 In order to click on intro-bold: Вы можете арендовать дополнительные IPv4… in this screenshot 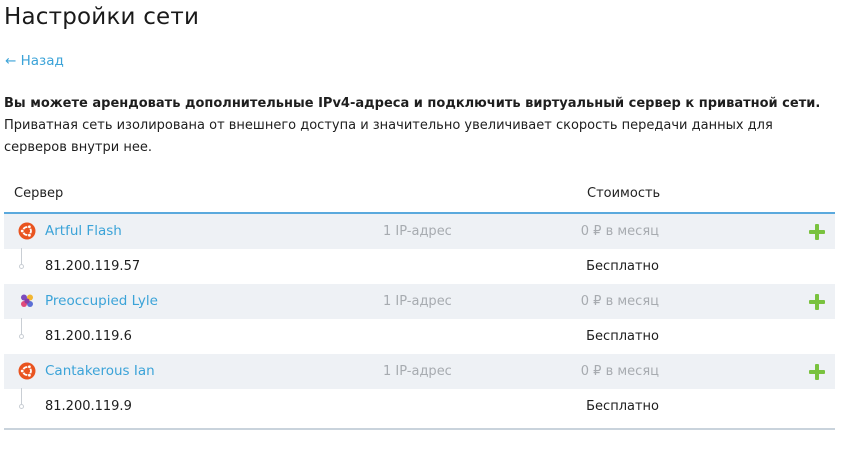, I will do `click(412, 103)`.